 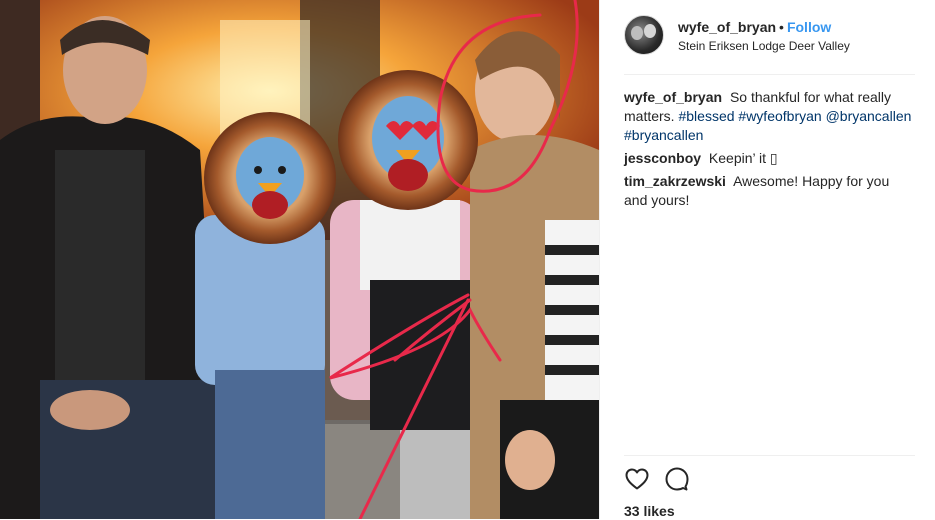 I want to click on follow-button: Follow, so click(x=809, y=27).